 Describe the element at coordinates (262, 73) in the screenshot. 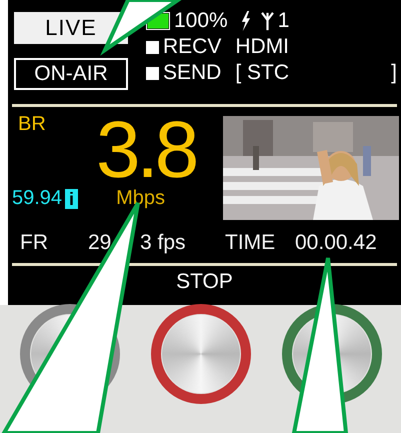

I see `send-value: [ STC` at that location.